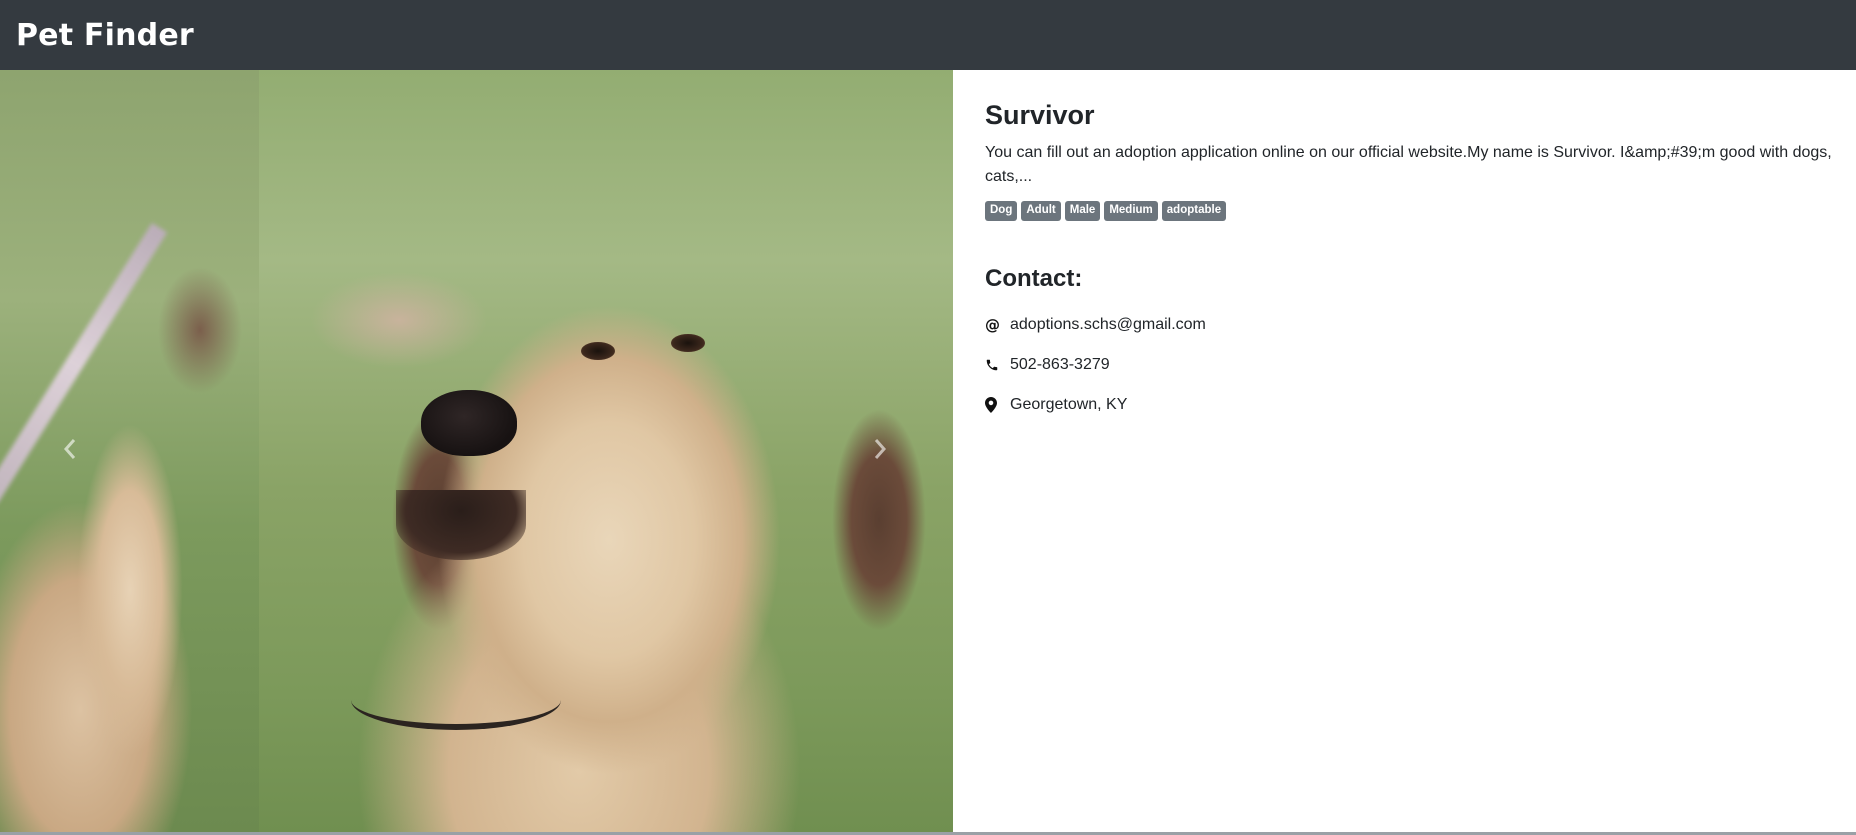 This screenshot has height=835, width=1856. Describe the element at coordinates (688, 343) in the screenshot. I see `dog-right-eye` at that location.